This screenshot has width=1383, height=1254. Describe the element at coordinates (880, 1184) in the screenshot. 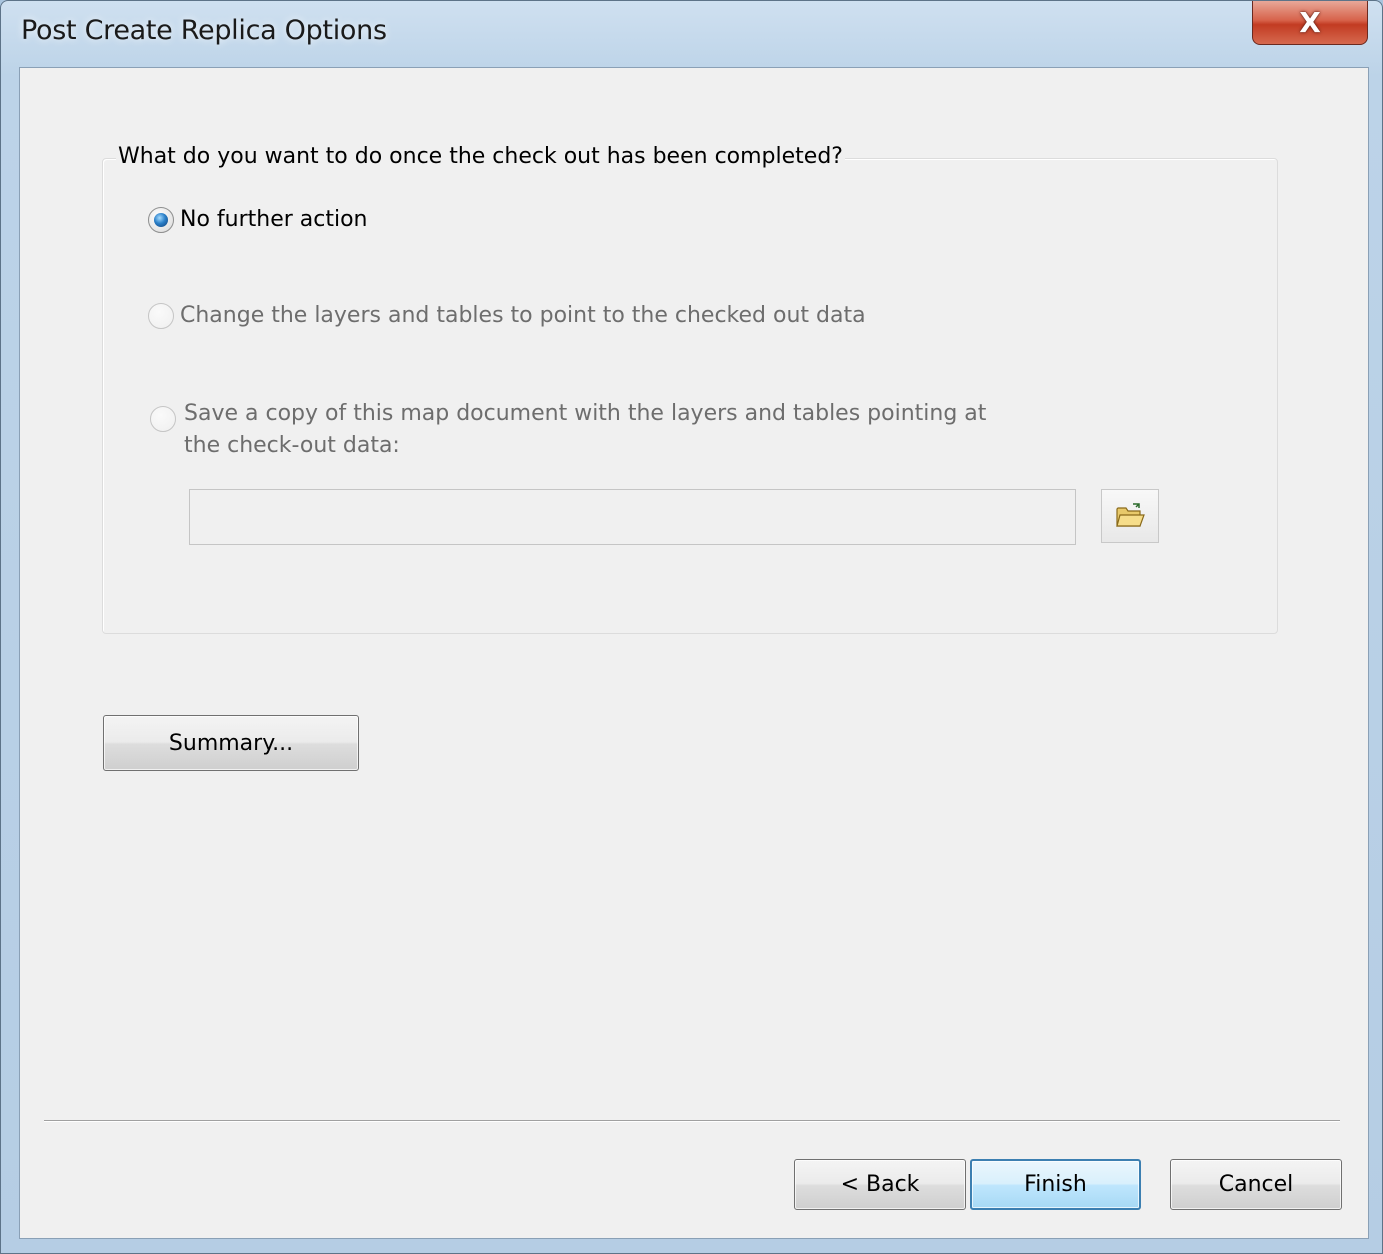

I see `back-button: < Back` at that location.